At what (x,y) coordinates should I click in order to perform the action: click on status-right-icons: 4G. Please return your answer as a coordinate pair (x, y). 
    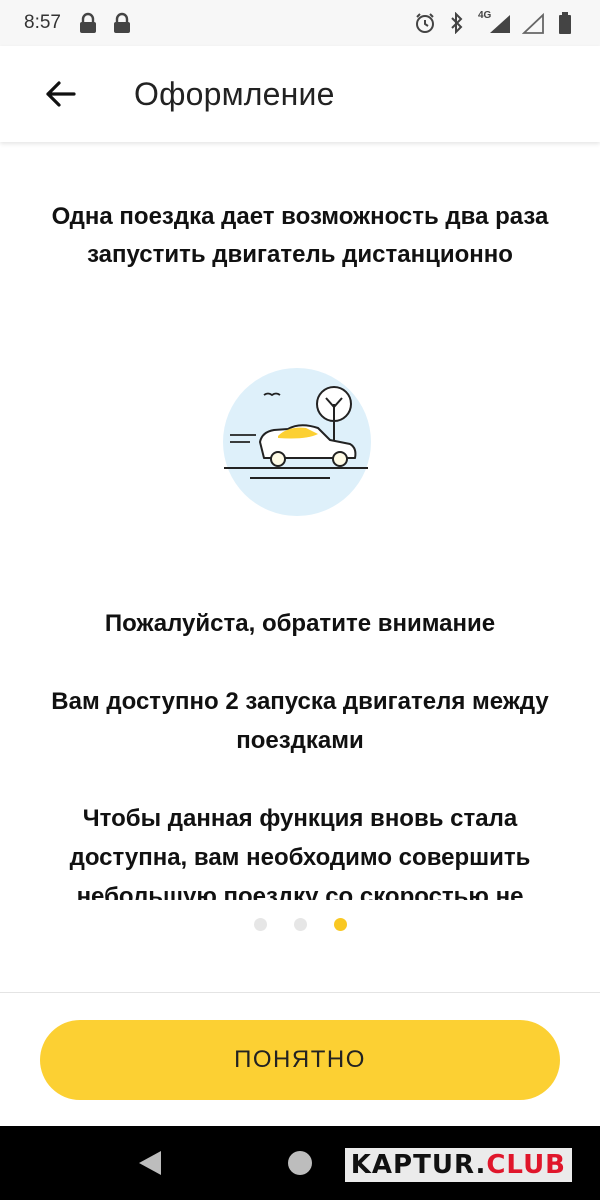
    Looking at the image, I should click on (495, 22).